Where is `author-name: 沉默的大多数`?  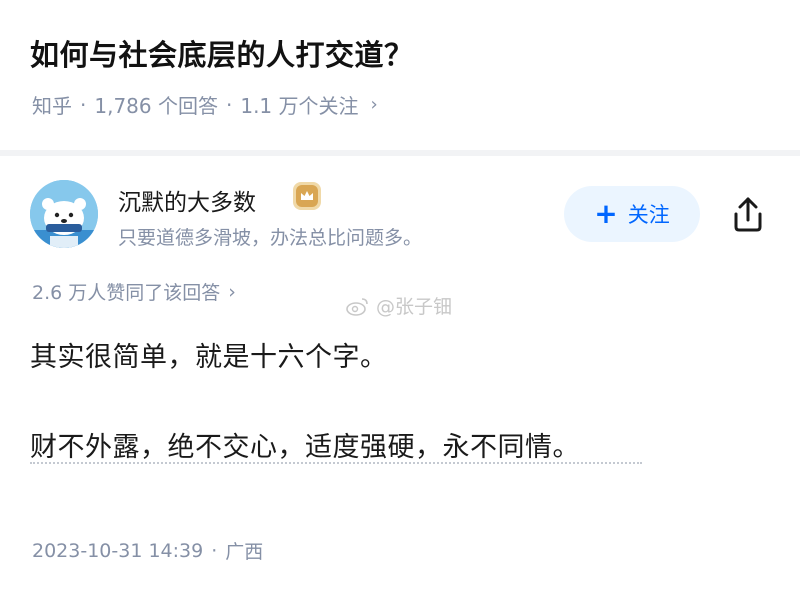 author-name: 沉默的大多数 is located at coordinates (187, 200).